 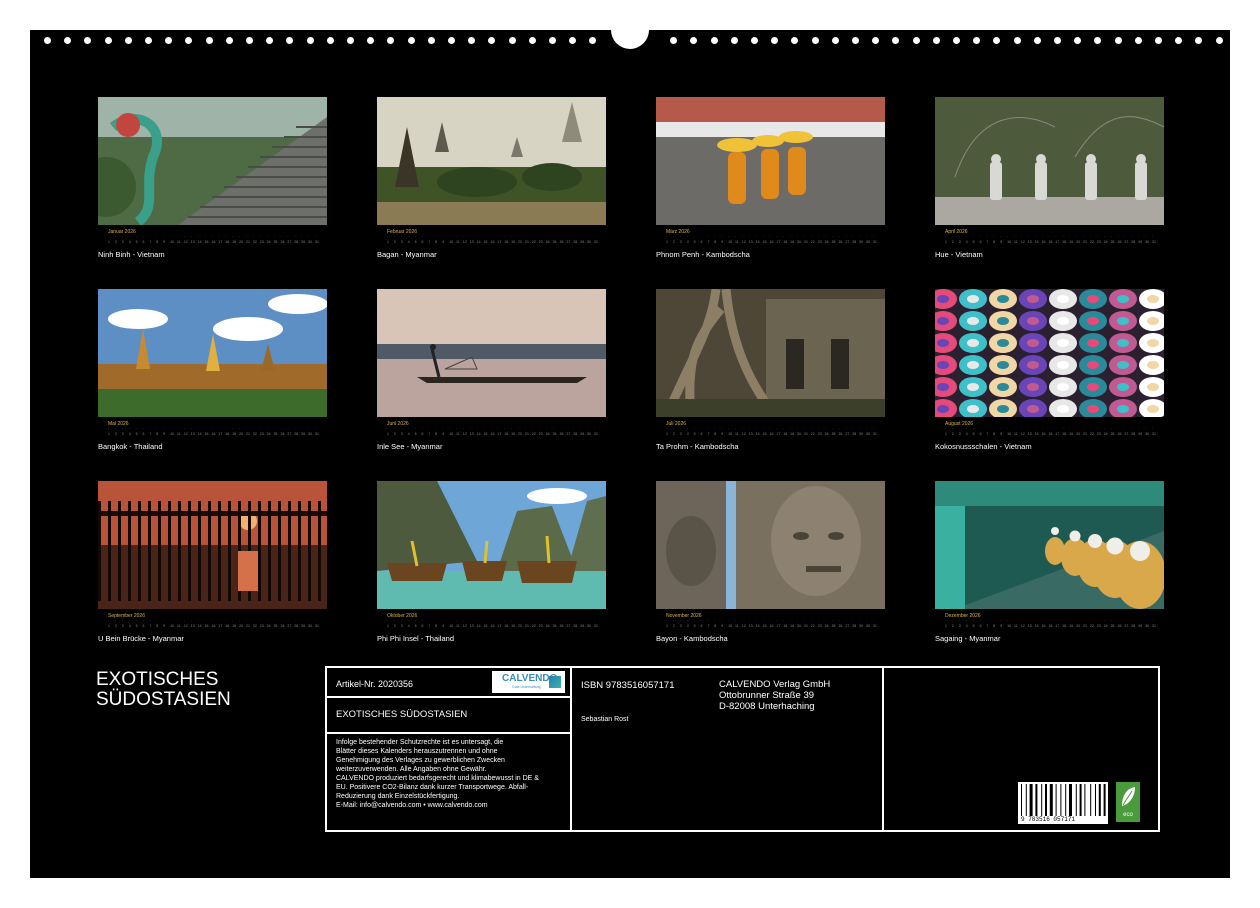 What do you see at coordinates (220, 434) in the screenshot?
I see `day-number: 17` at bounding box center [220, 434].